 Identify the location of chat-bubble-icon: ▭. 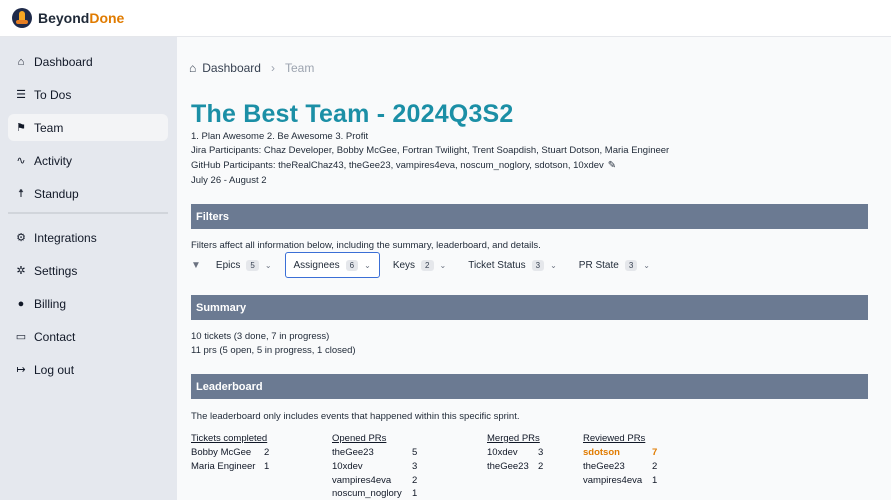
(21, 337).